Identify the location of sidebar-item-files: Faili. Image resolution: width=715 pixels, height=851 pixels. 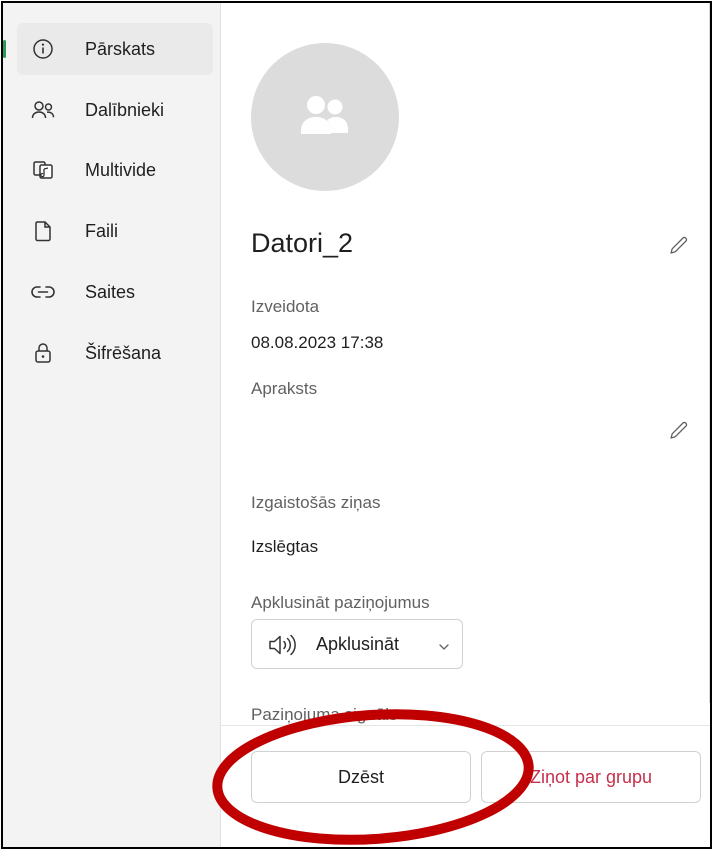
(115, 231).